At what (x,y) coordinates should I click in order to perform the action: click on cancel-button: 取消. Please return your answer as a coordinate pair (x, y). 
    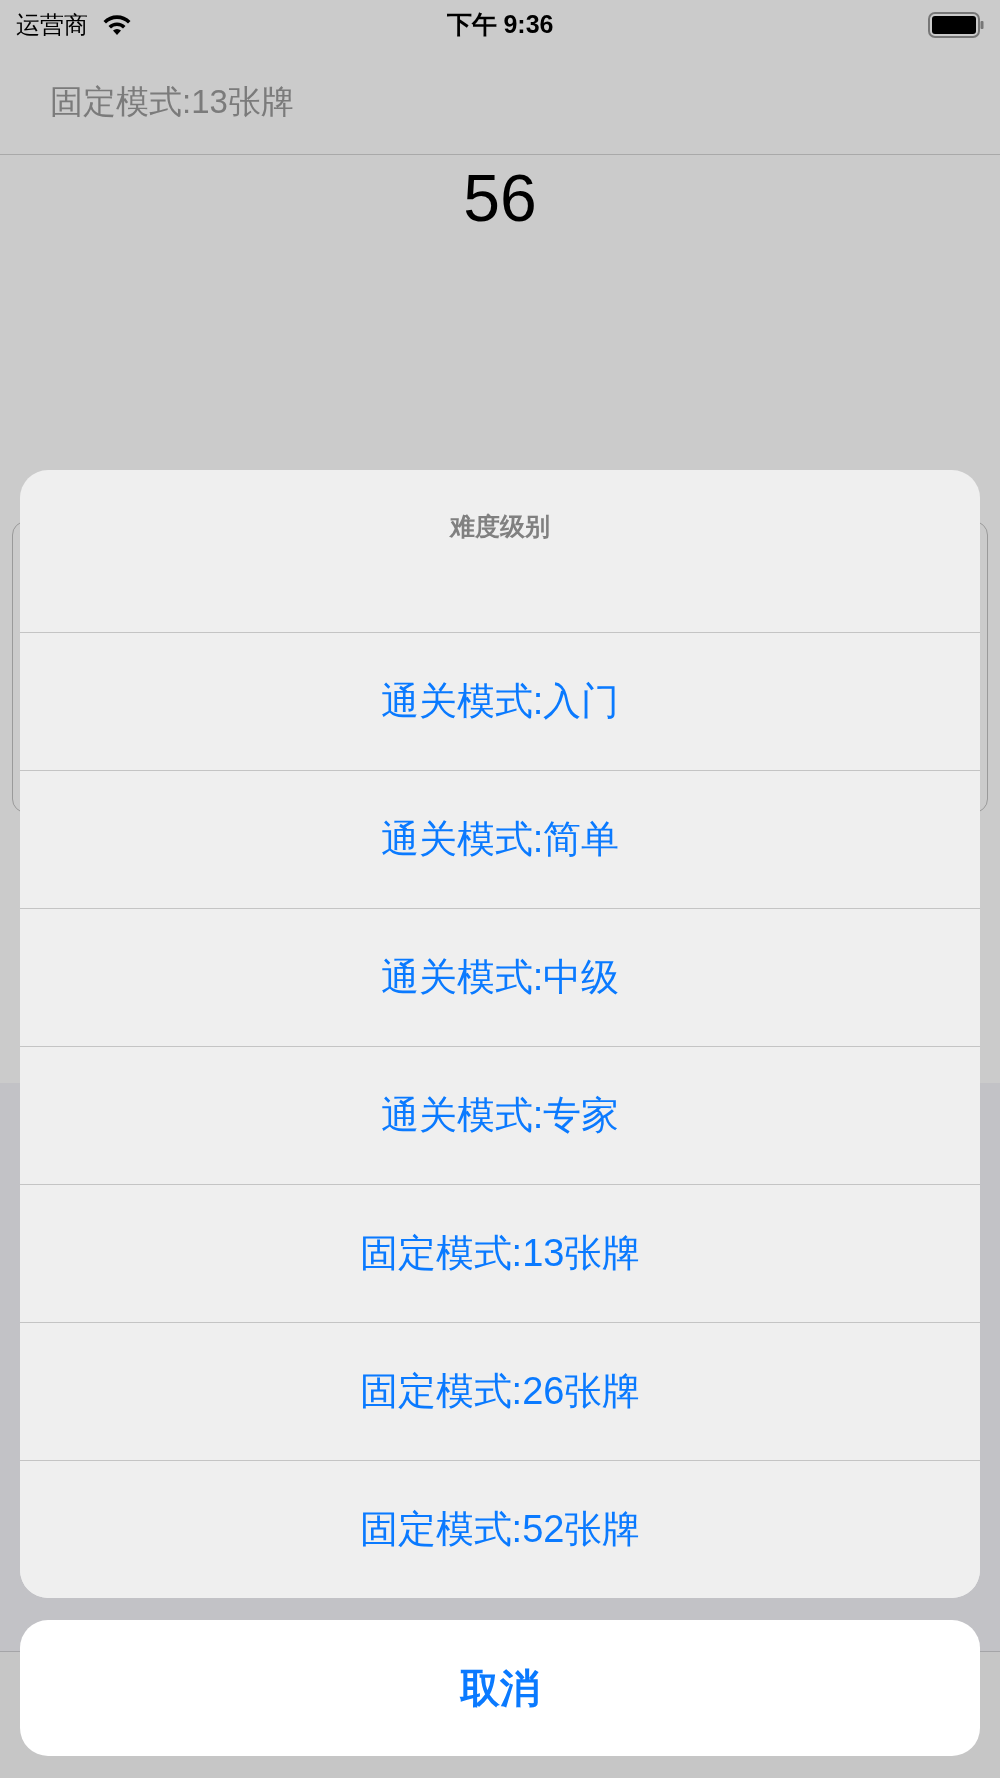
    Looking at the image, I should click on (500, 1688).